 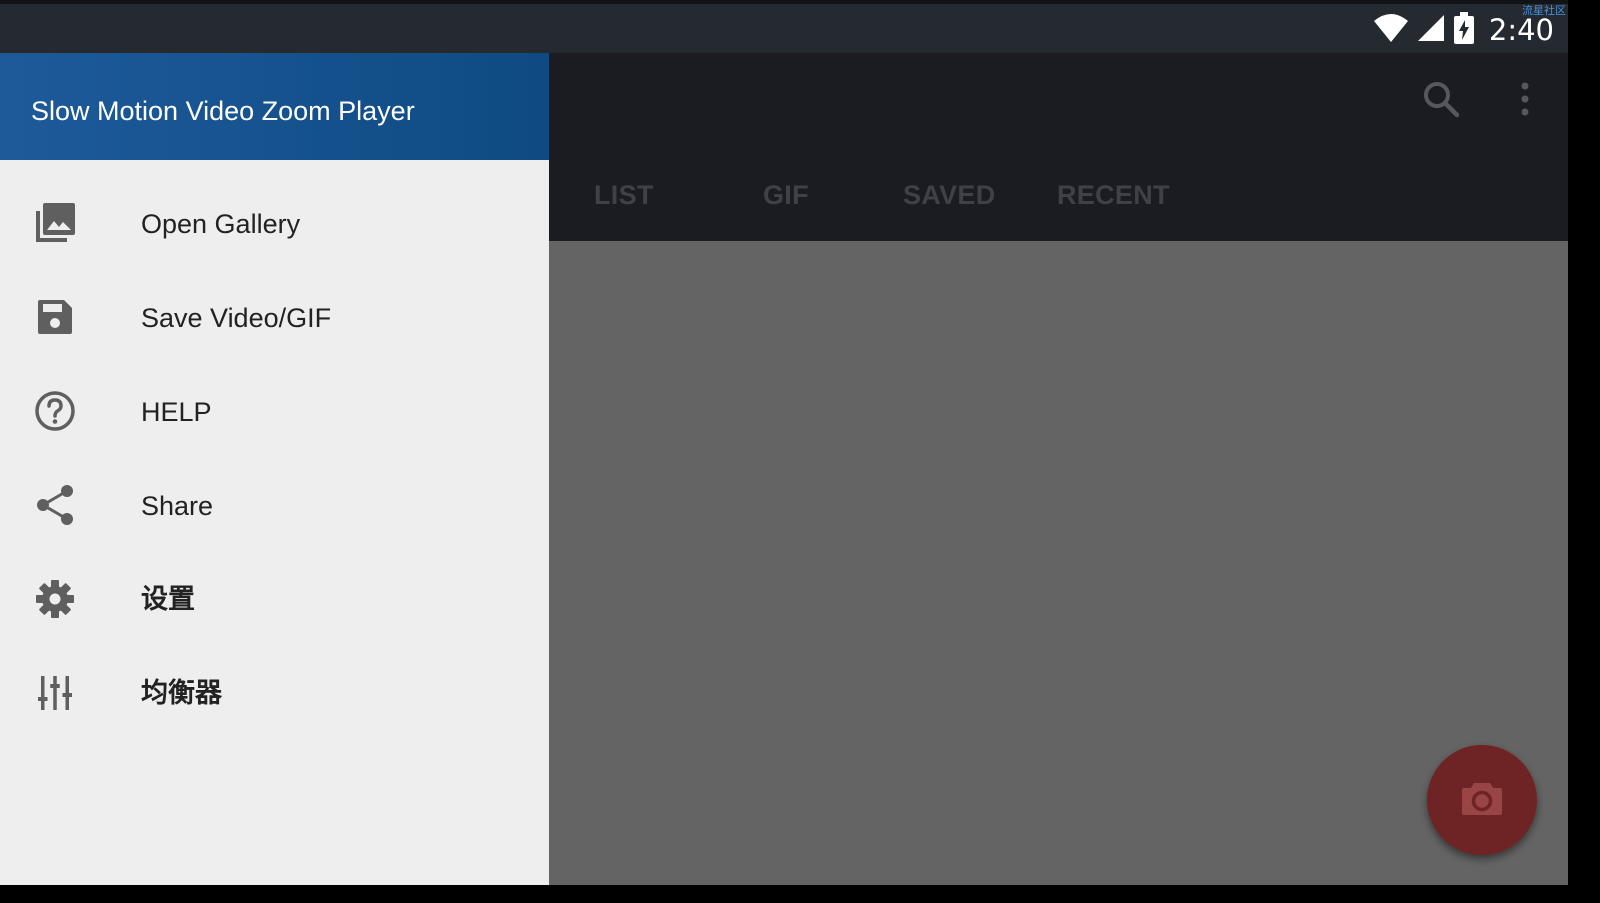 I want to click on tab-recent: RECENT, so click(x=1113, y=195).